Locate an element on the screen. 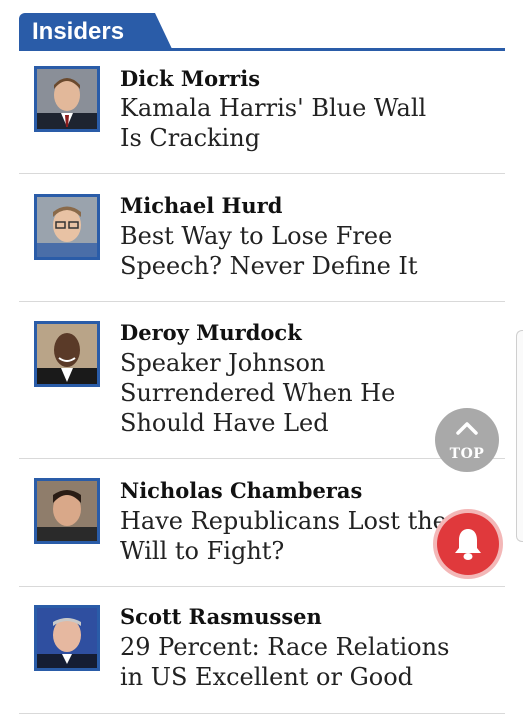 This screenshot has height=720, width=523. author-name: Nicholas Chamberas is located at coordinates (241, 491).